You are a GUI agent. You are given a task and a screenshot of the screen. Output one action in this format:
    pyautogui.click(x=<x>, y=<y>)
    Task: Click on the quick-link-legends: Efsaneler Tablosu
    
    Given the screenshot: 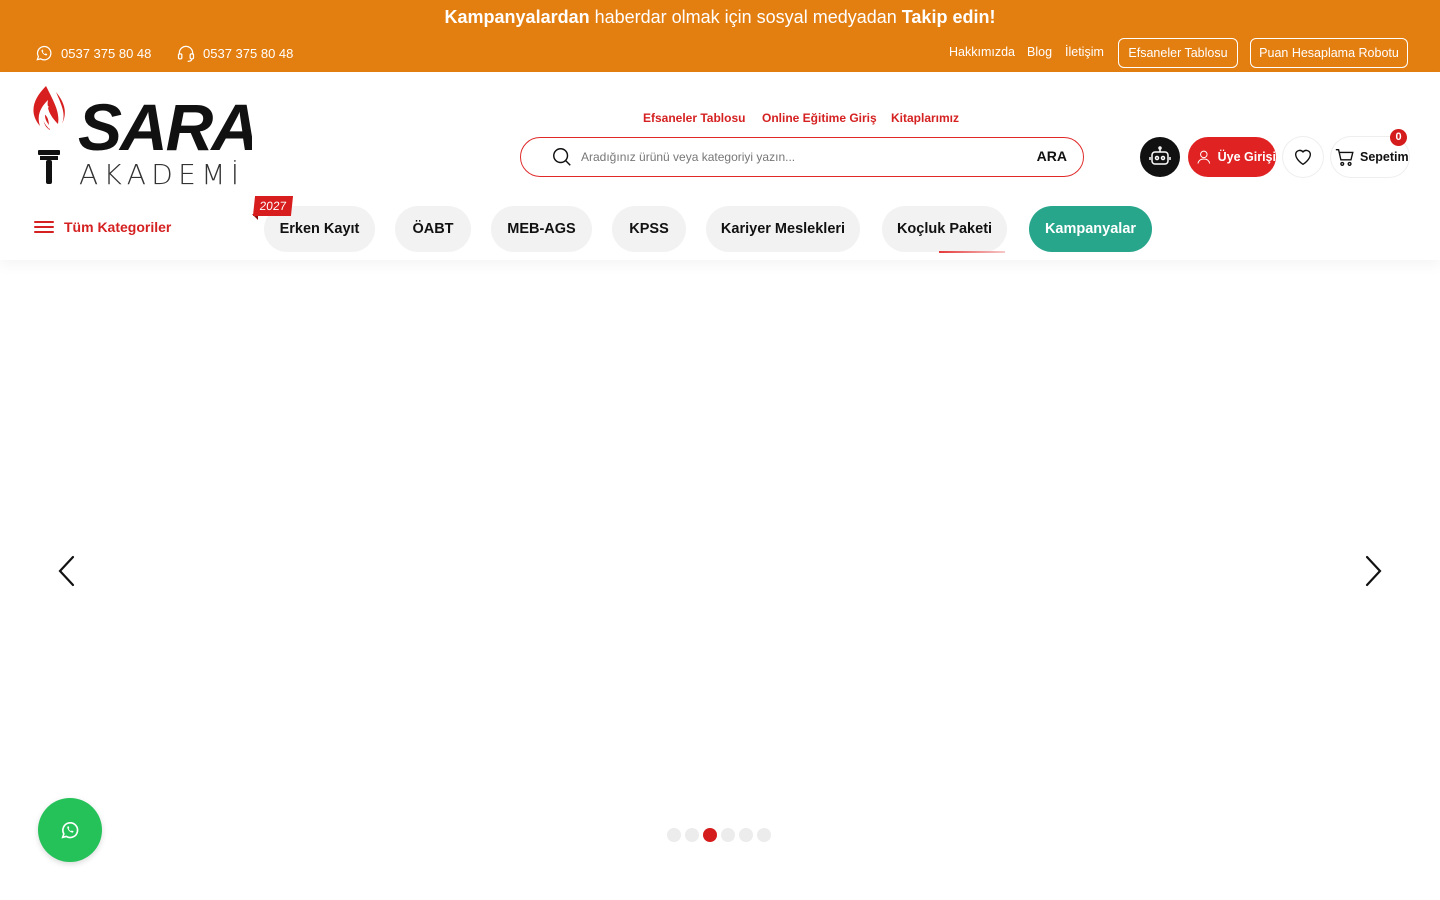 What is the action you would take?
    pyautogui.click(x=694, y=118)
    